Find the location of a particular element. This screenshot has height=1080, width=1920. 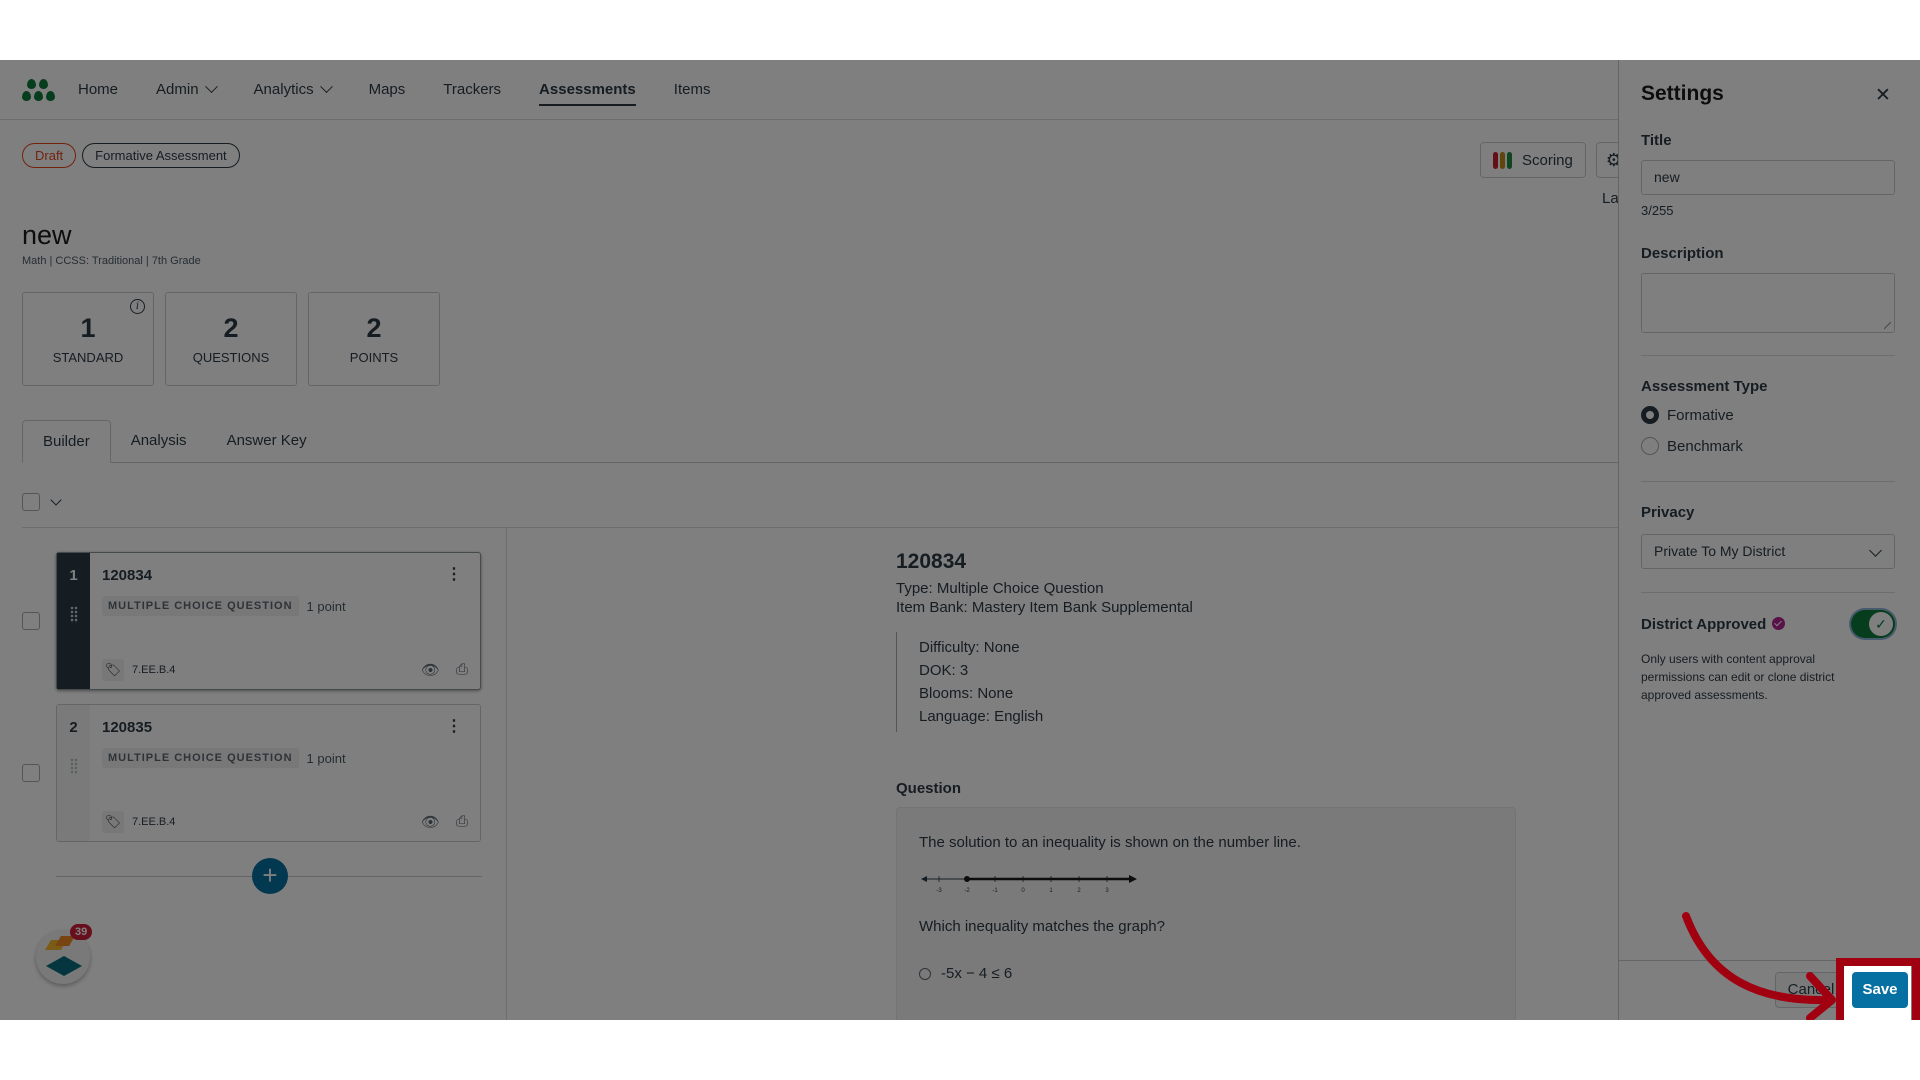

title-char-count: 3/255 is located at coordinates (1657, 210).